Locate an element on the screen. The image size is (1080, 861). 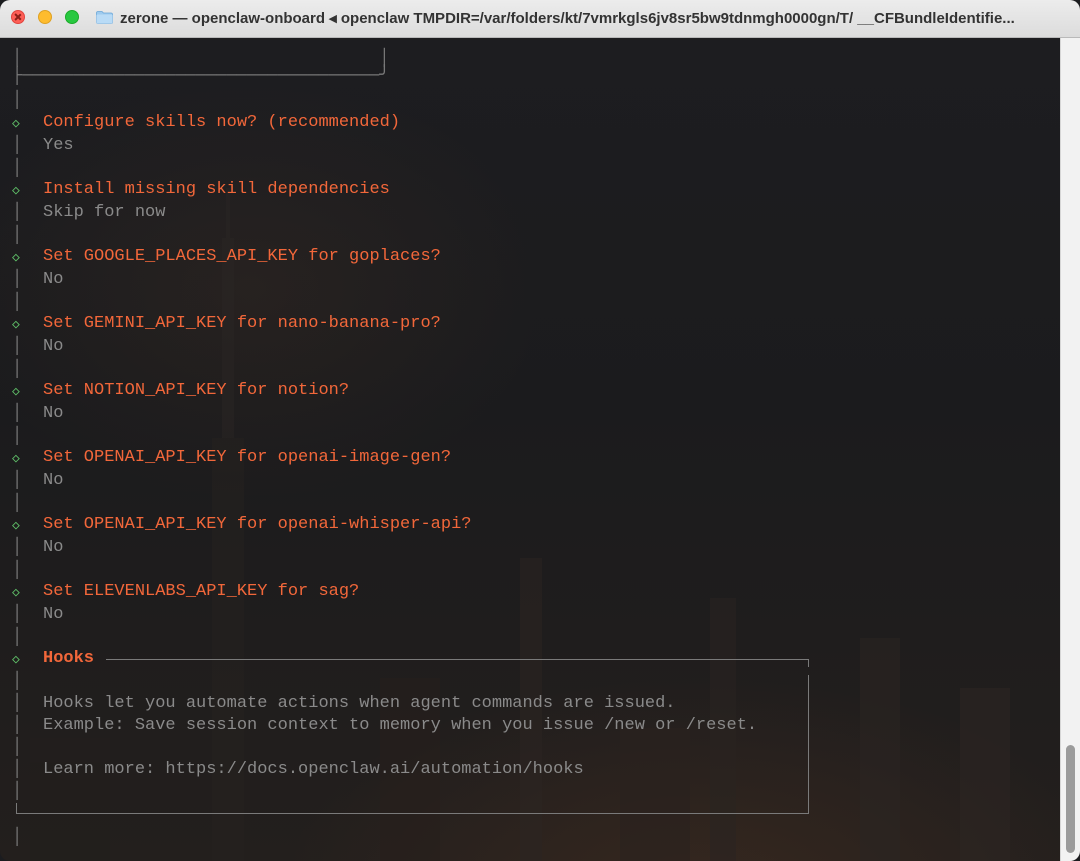
hooks-box-corner is located at coordinates (808, 663).